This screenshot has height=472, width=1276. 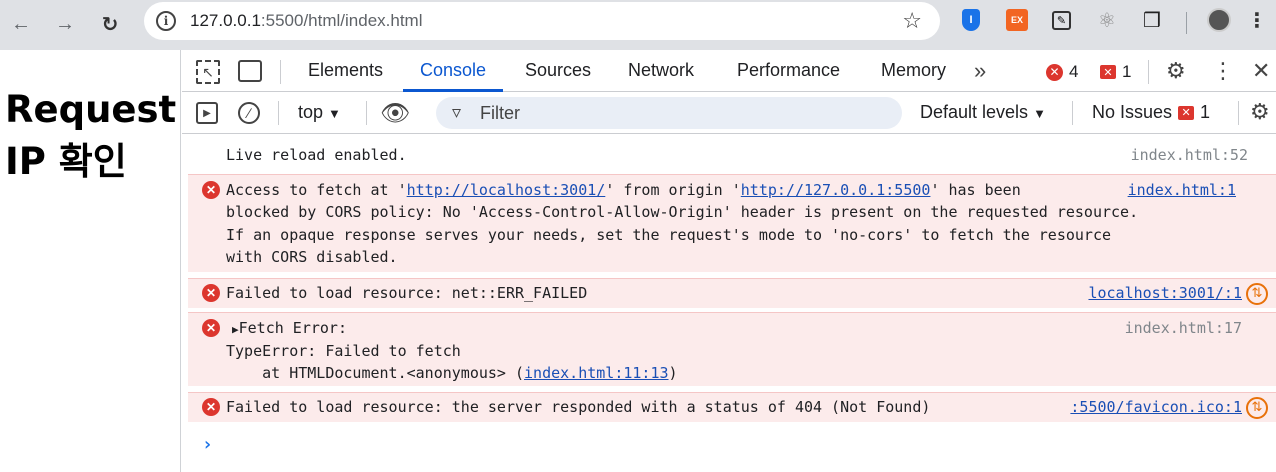 What do you see at coordinates (1219, 20) in the screenshot?
I see `profile-avatar` at bounding box center [1219, 20].